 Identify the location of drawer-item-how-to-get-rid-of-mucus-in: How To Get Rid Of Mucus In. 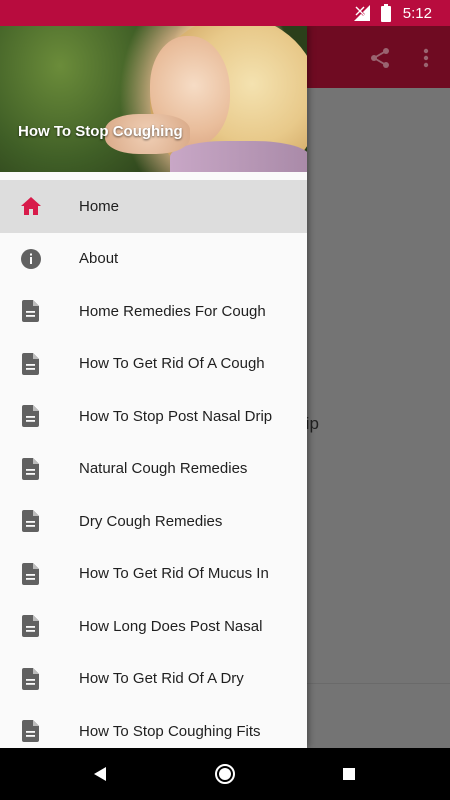
(153, 574).